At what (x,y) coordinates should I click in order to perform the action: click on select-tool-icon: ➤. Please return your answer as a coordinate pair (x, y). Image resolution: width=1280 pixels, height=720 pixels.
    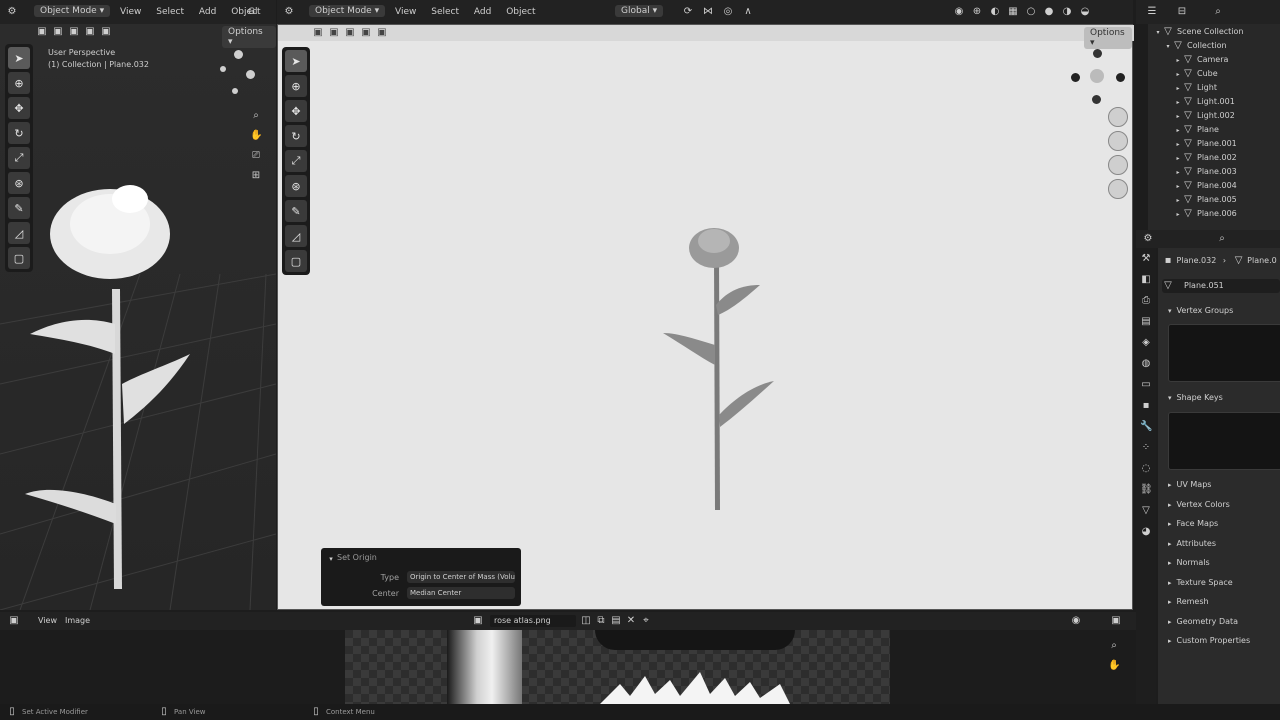
    Looking at the image, I should click on (19, 58).